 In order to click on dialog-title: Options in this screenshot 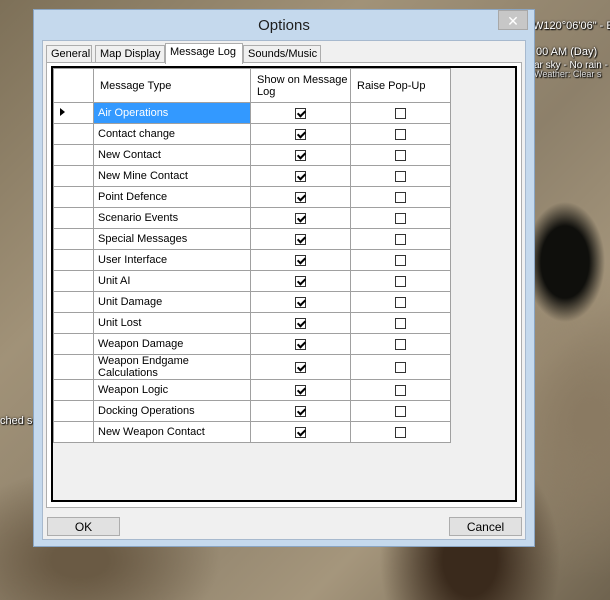, I will do `click(284, 25)`.